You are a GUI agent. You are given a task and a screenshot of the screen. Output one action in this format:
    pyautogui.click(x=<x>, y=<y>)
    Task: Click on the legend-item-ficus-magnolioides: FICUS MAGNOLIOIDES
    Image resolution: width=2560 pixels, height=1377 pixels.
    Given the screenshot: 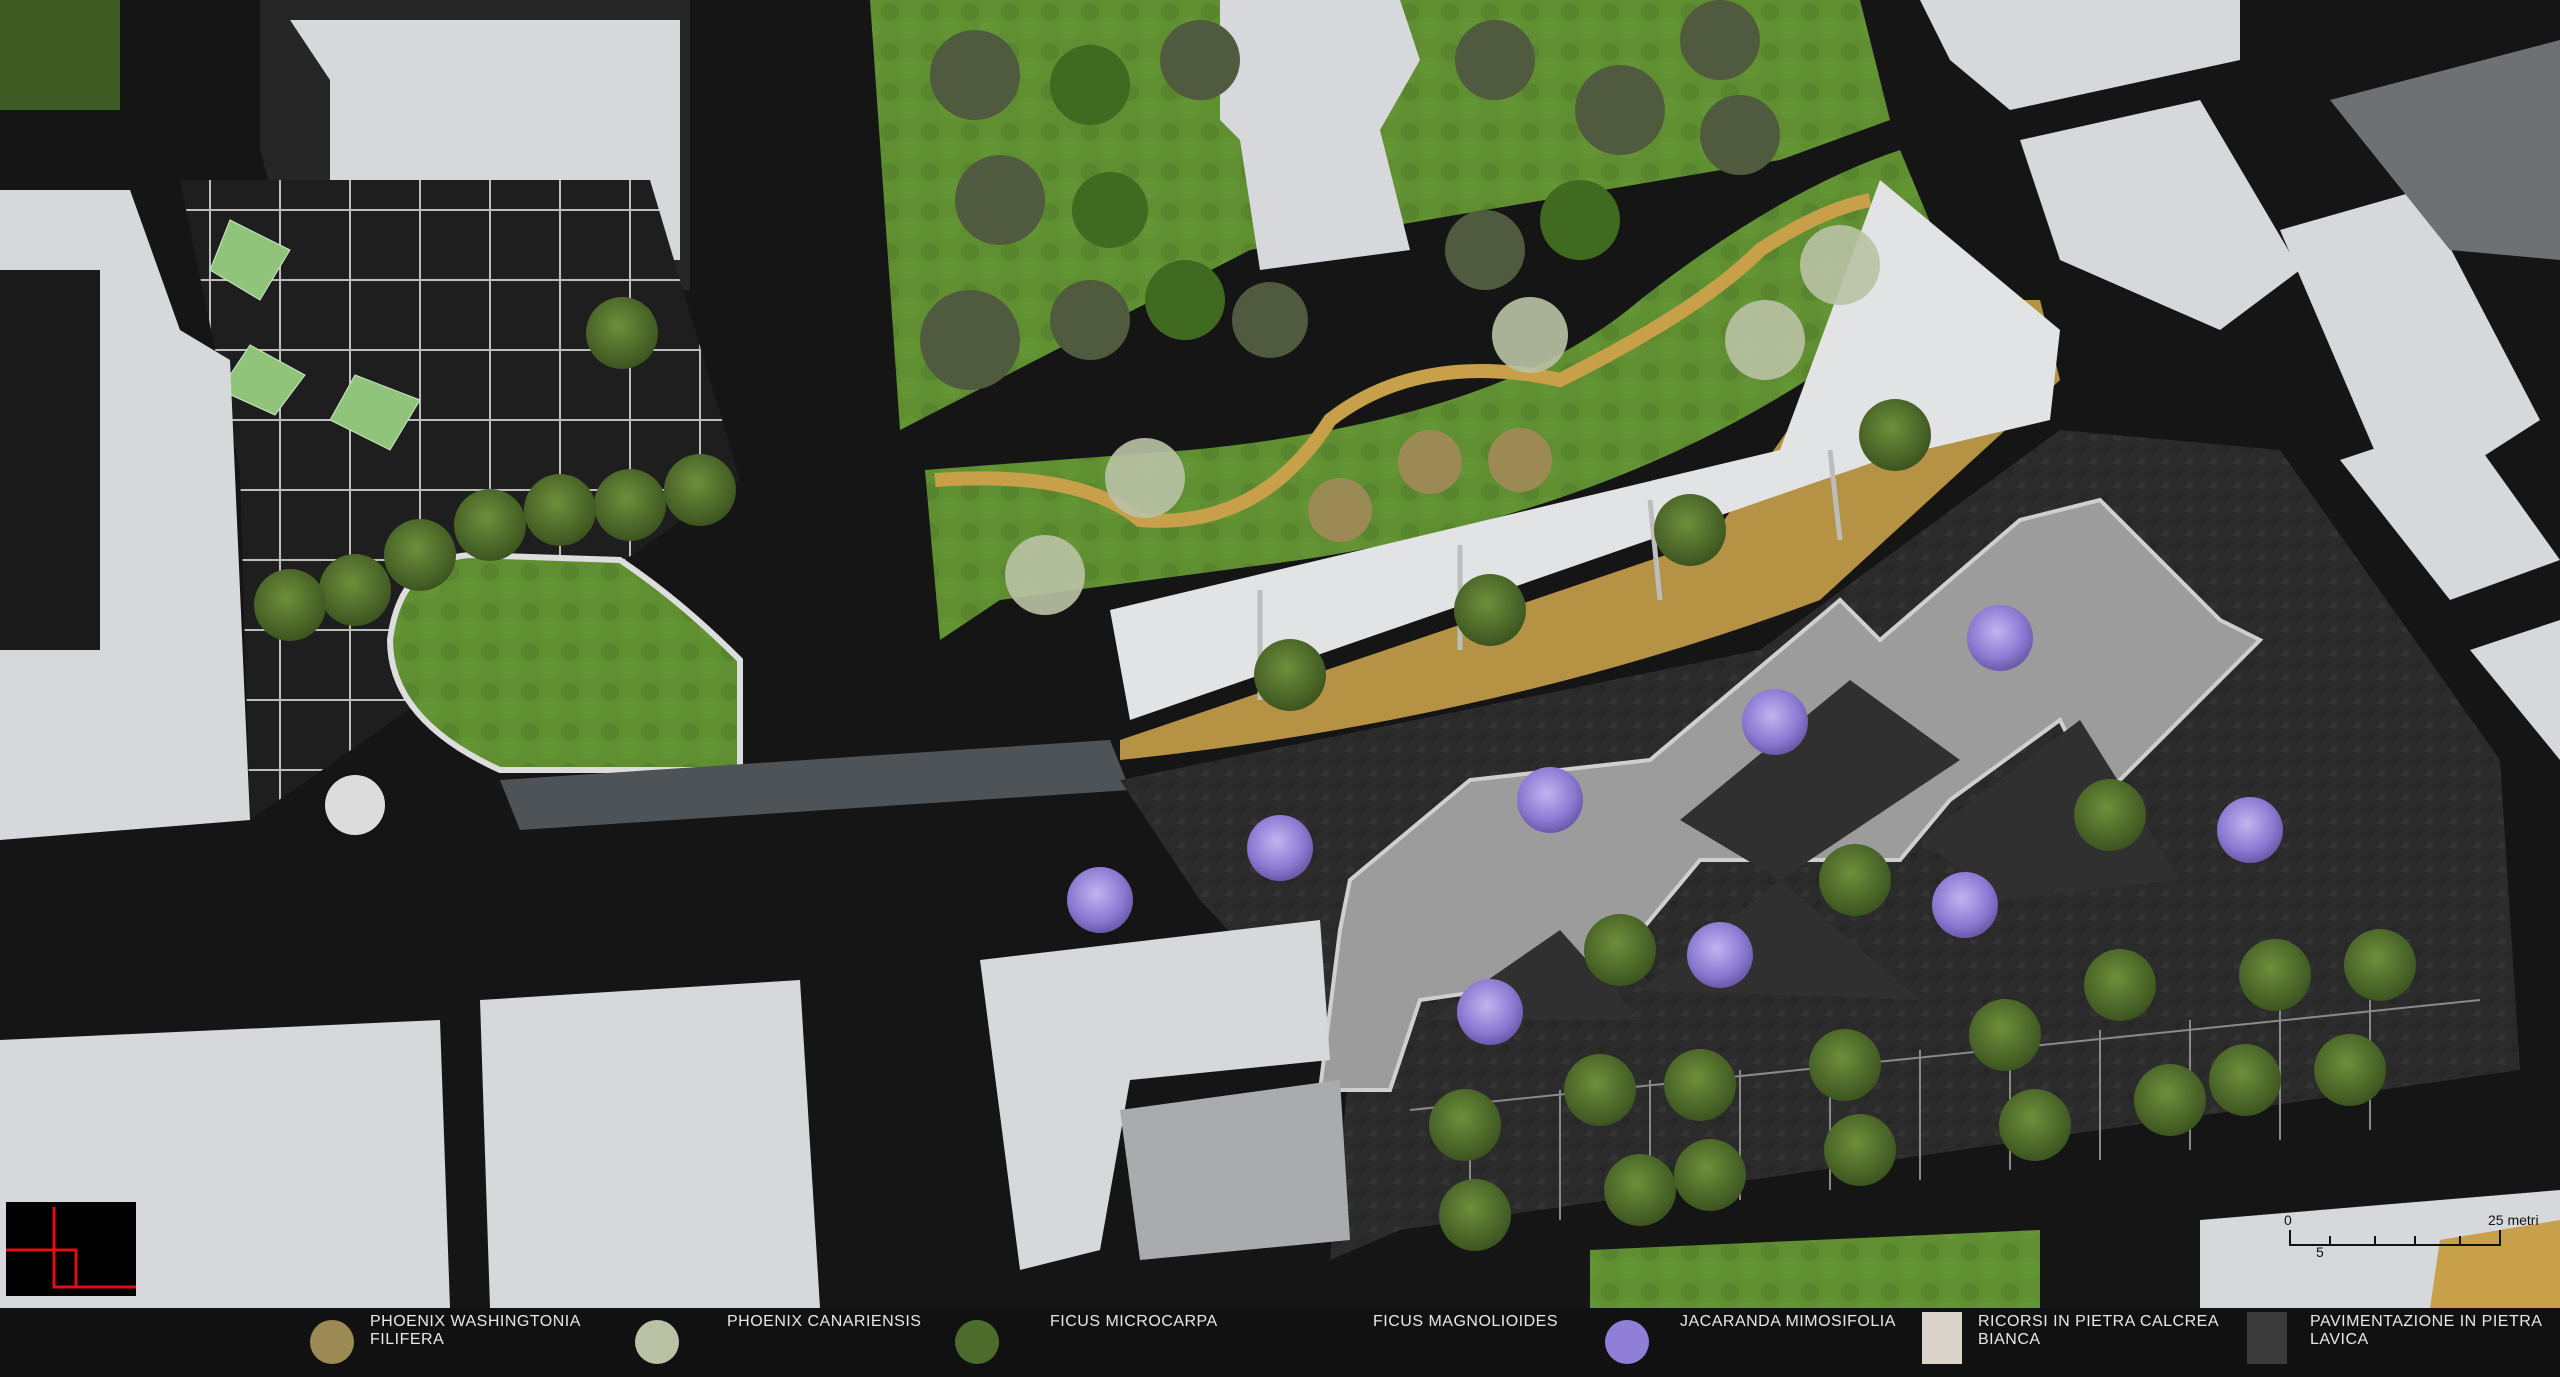 What is the action you would take?
    pyautogui.click(x=1485, y=1342)
    